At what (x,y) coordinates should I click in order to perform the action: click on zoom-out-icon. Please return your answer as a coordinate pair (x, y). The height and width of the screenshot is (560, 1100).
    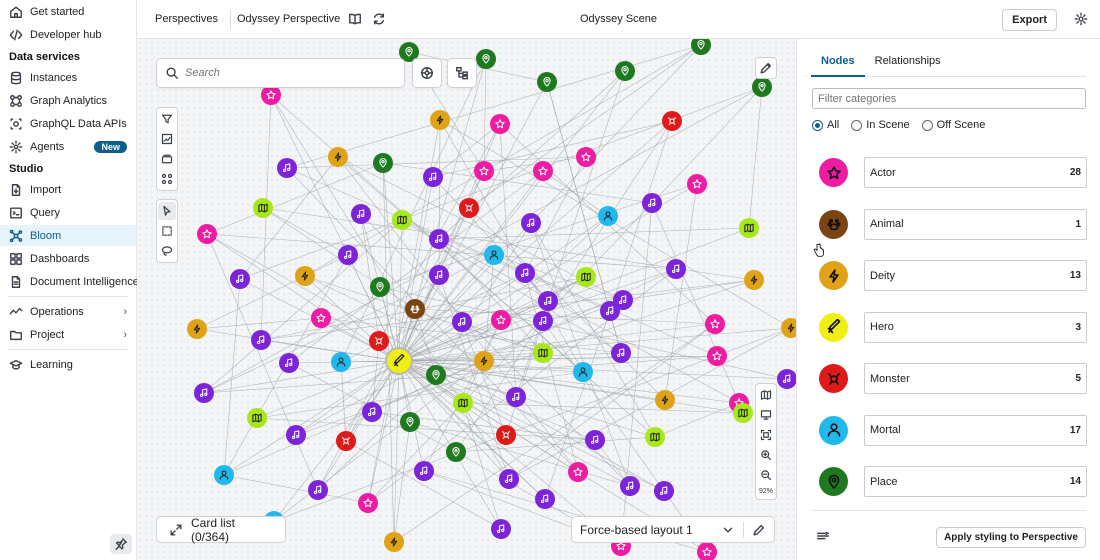
    Looking at the image, I should click on (766, 475).